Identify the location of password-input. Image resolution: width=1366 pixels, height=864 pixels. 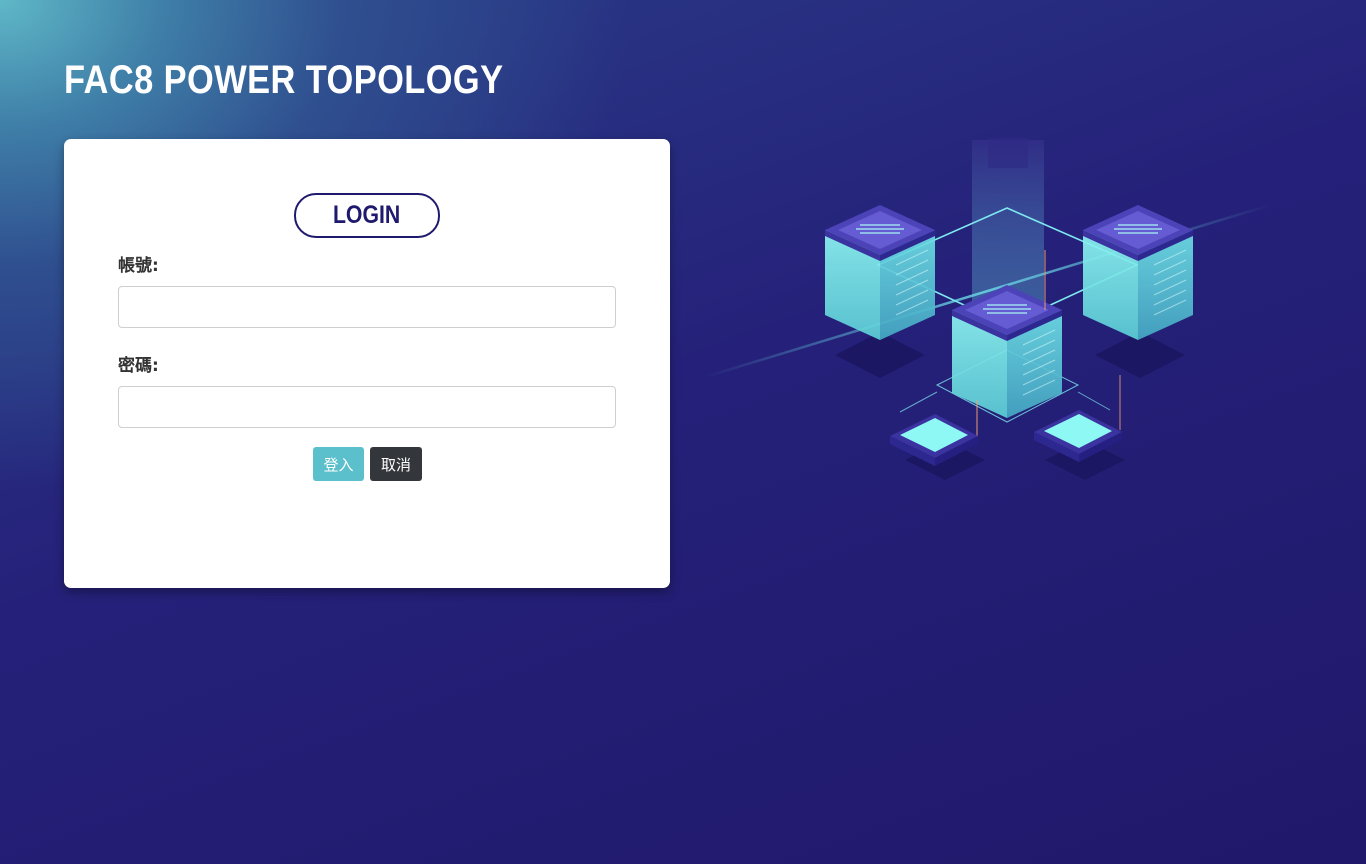
(367, 407).